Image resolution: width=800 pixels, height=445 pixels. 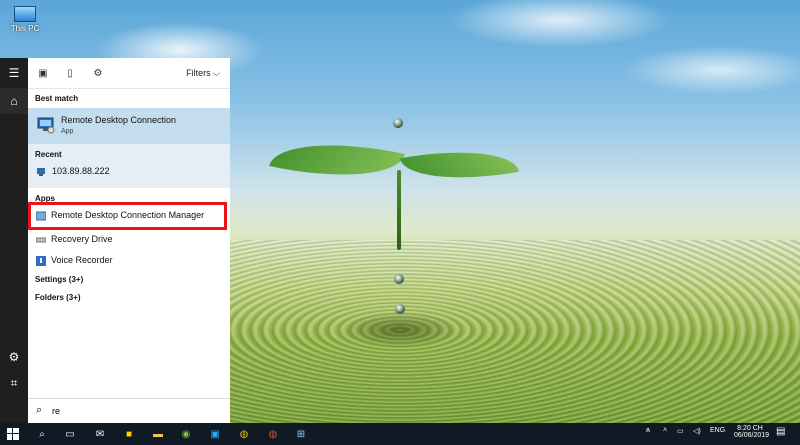 I want to click on plant-leaf-left, so click(x=337, y=160).